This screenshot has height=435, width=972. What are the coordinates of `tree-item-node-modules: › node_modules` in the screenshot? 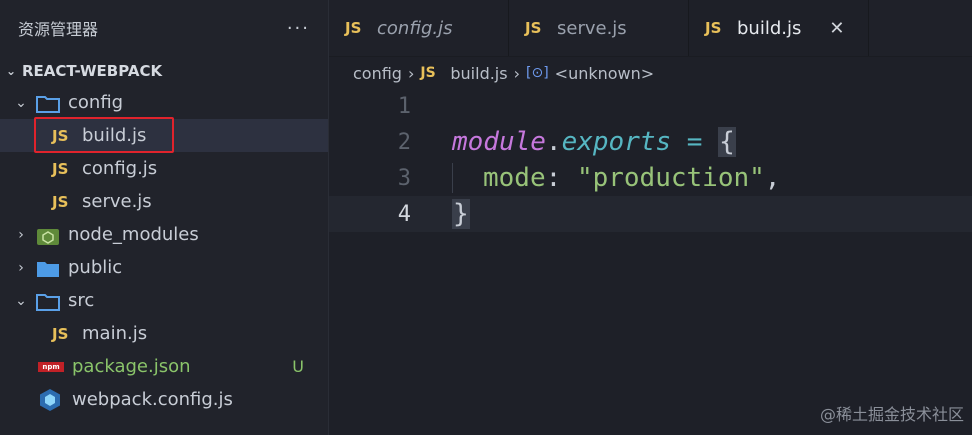 It's located at (164, 234).